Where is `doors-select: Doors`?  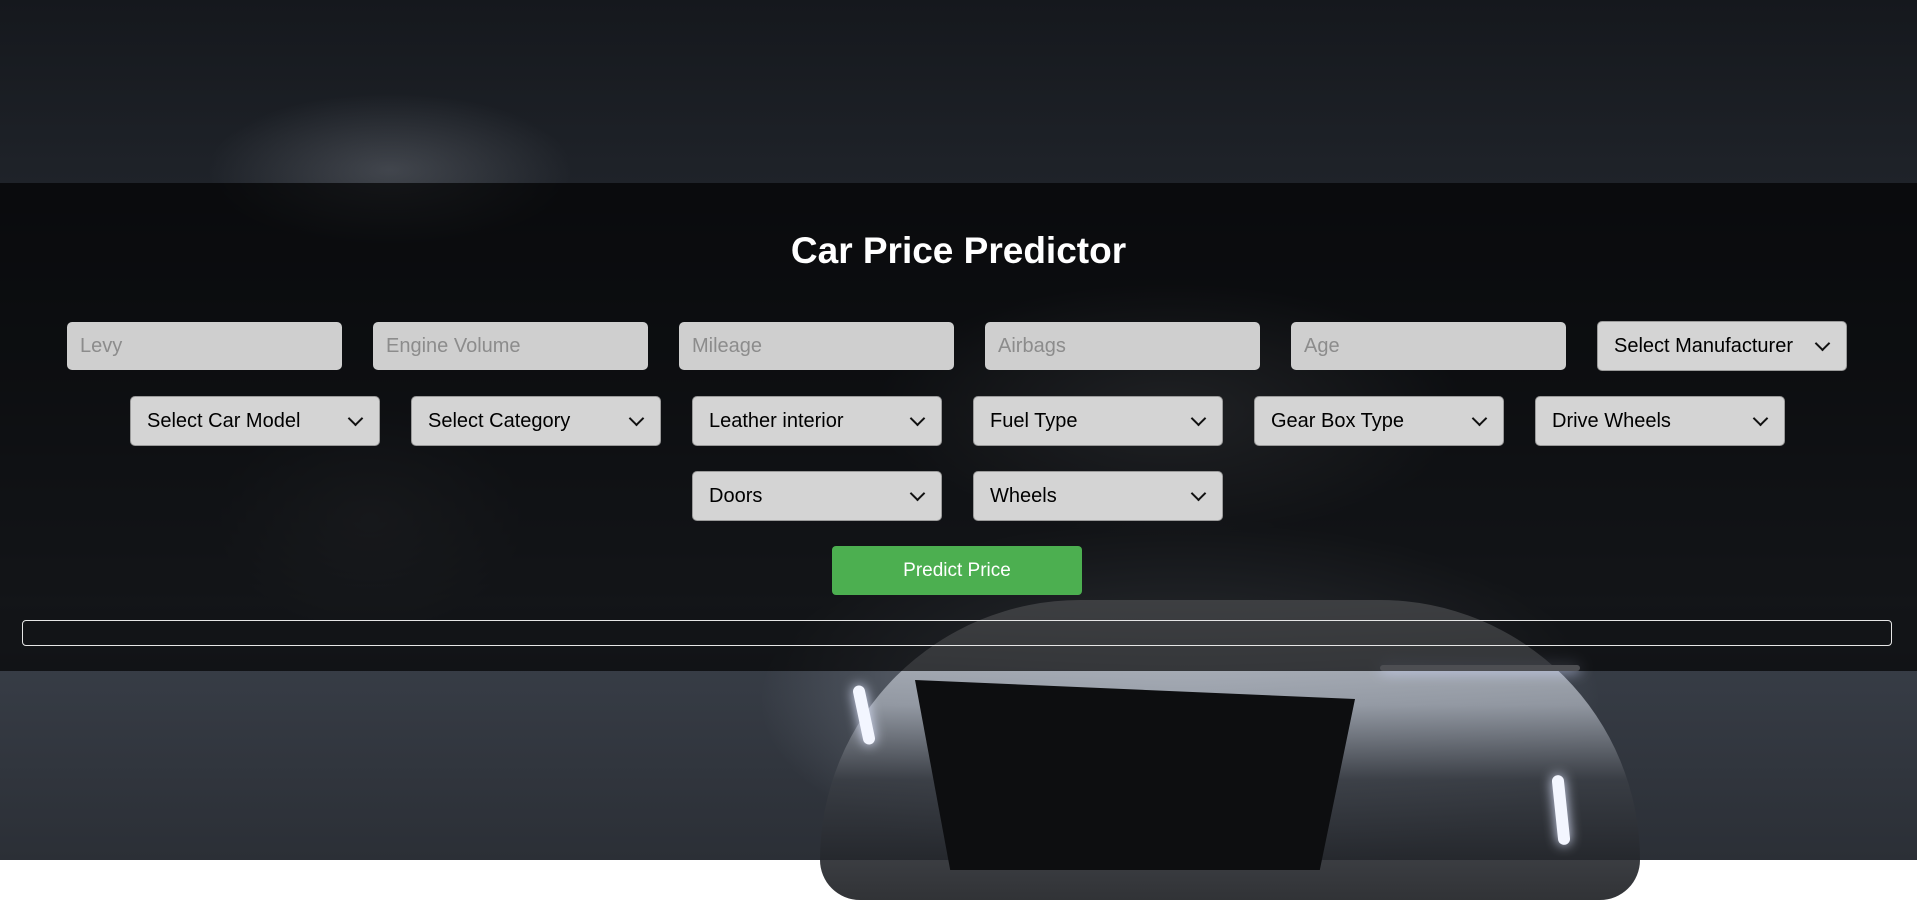
doors-select: Doors is located at coordinates (817, 496).